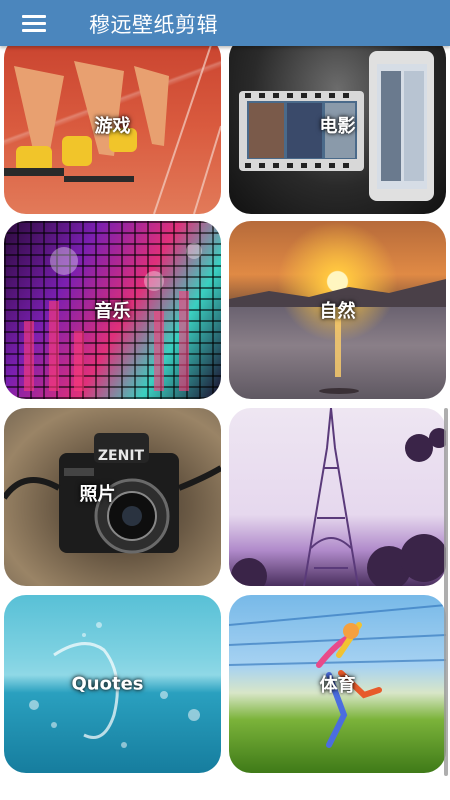 This screenshot has width=450, height=800. I want to click on app-bar: 穆远壁纸剪辑, so click(225, 23).